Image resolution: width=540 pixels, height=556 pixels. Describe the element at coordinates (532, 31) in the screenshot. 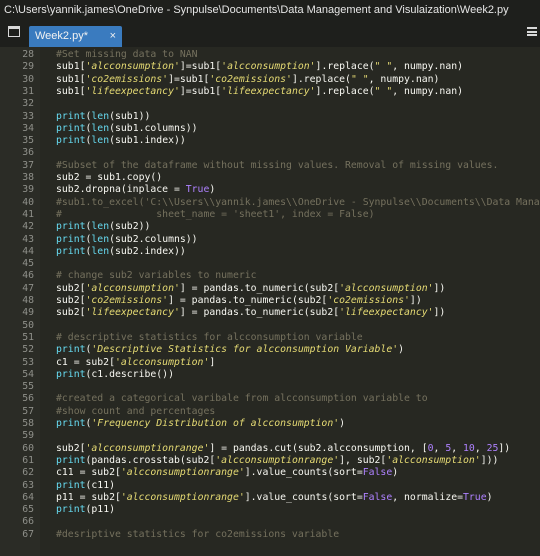

I see `hamburger-menu-icon` at that location.